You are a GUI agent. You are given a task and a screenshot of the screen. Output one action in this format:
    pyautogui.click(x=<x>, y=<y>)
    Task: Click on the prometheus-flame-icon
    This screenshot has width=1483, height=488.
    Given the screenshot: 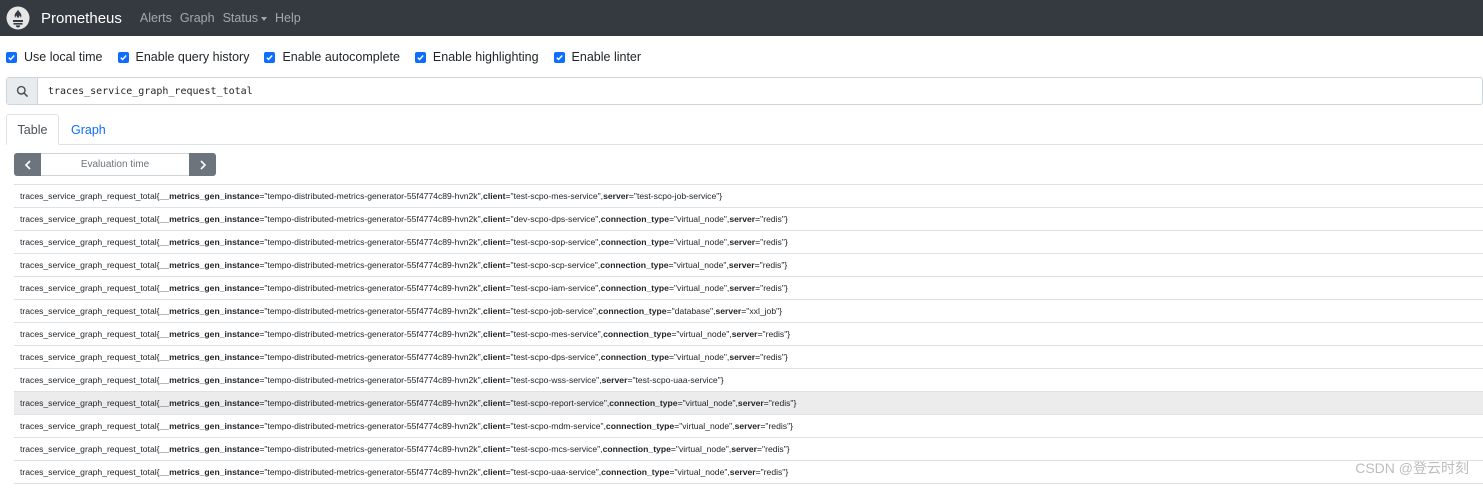 What is the action you would take?
    pyautogui.click(x=18, y=18)
    